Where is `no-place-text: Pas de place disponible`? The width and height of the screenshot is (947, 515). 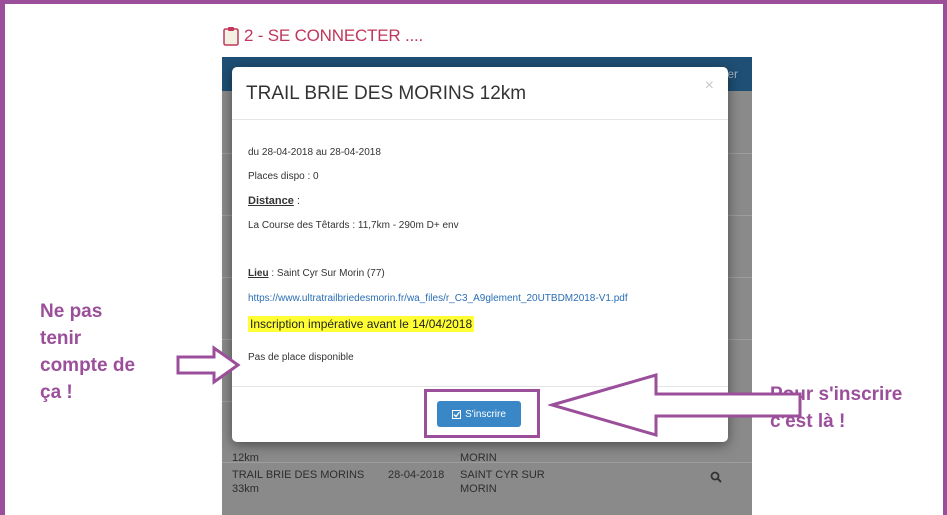 no-place-text: Pas de place disponible is located at coordinates (301, 357).